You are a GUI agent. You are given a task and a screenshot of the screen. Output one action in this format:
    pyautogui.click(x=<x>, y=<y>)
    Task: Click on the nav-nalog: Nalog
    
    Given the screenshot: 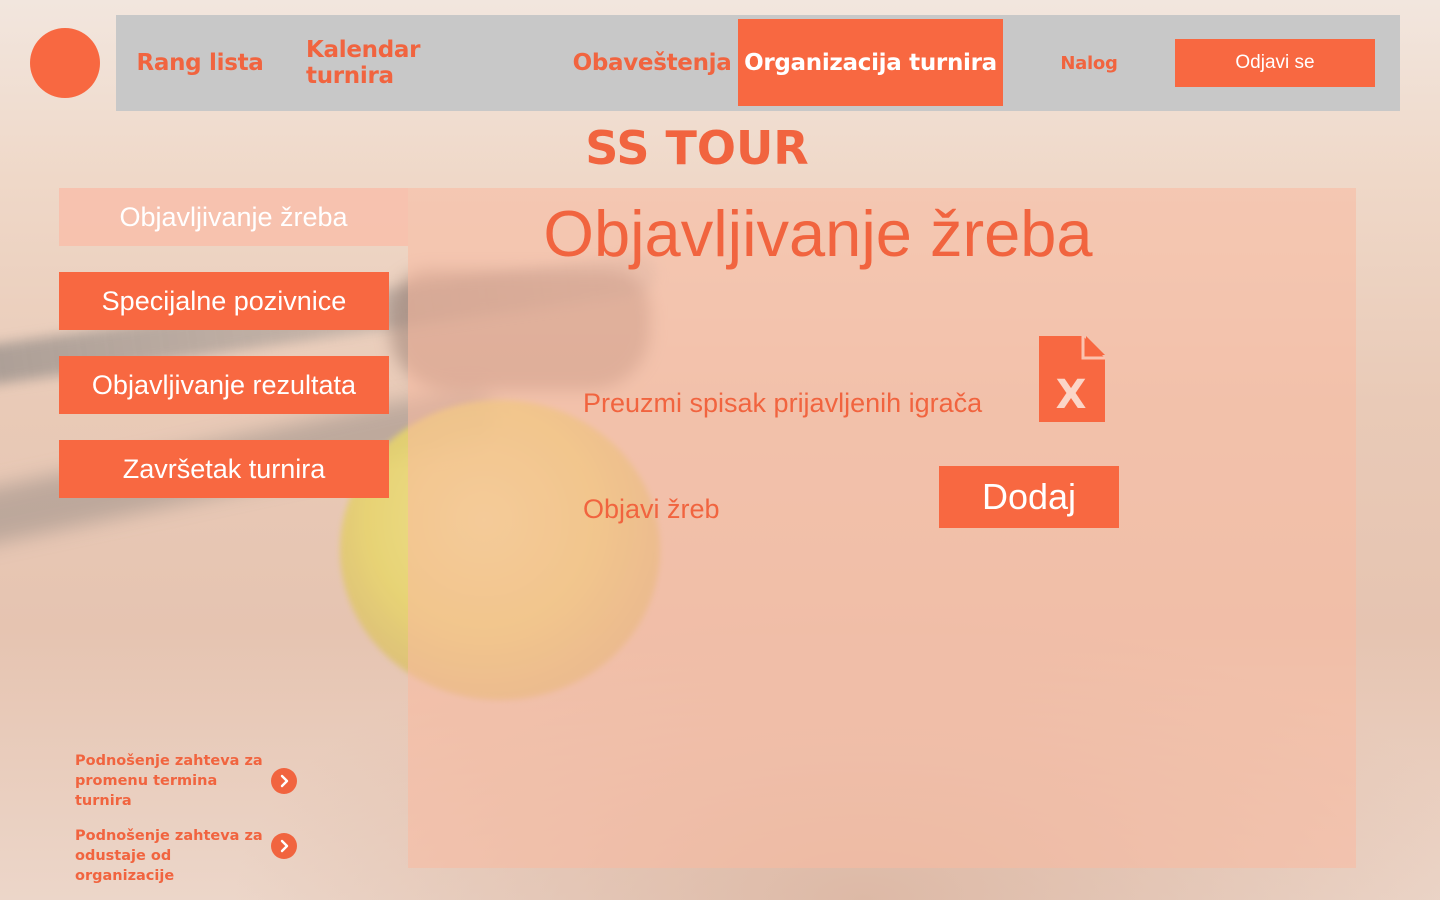 What is the action you would take?
    pyautogui.click(x=1089, y=63)
    